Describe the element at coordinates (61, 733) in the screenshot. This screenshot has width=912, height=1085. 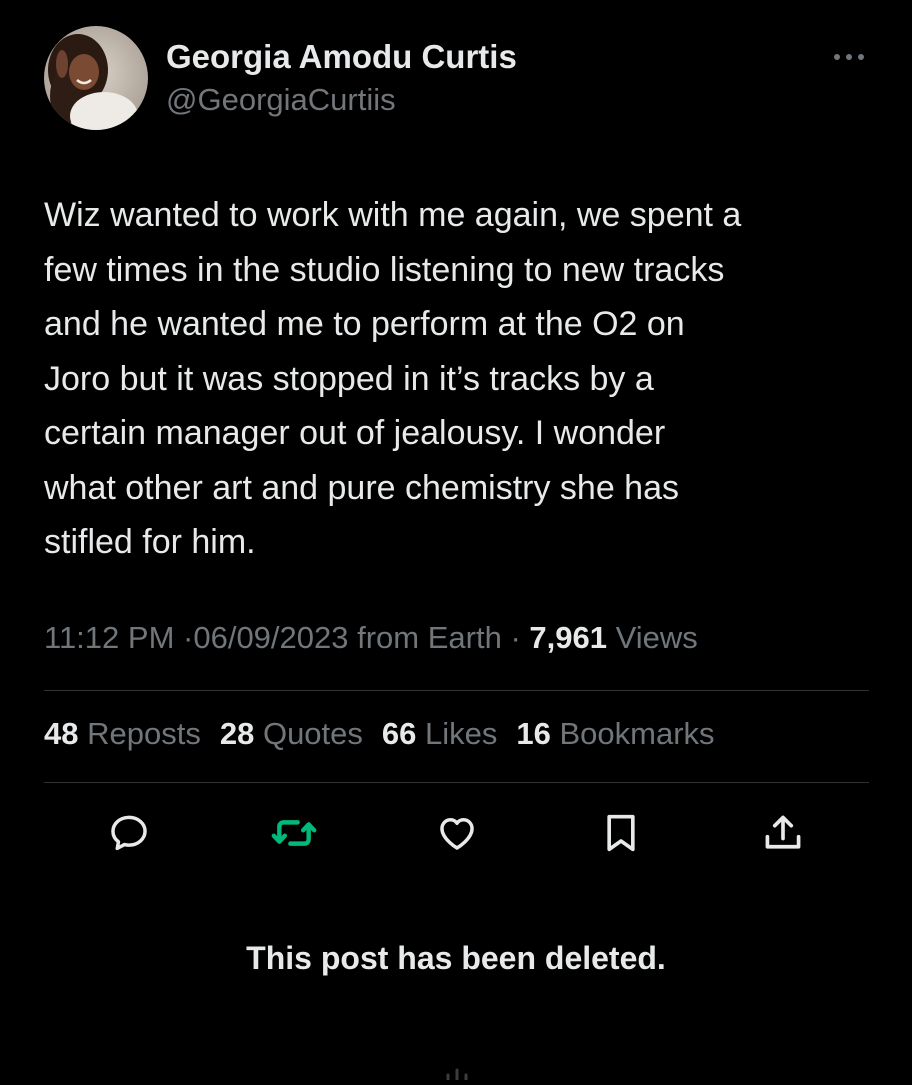
I see `stat-count: 48` at that location.